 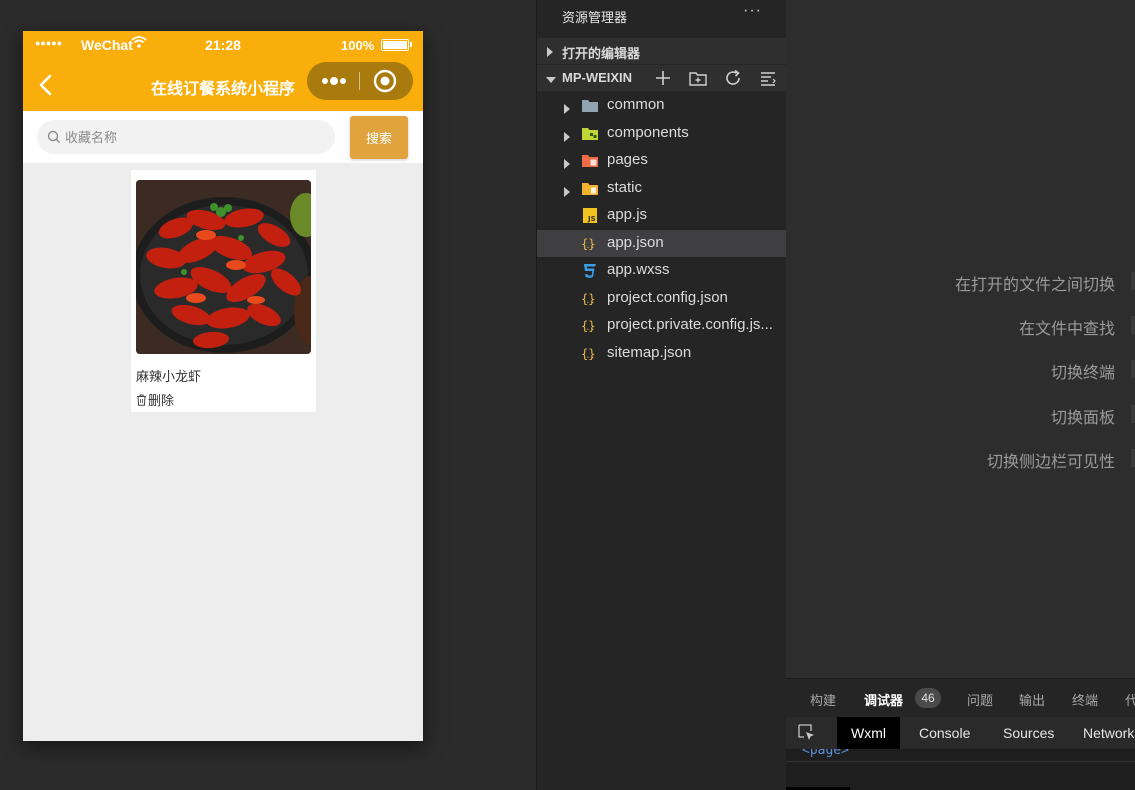 What do you see at coordinates (595, 17) in the screenshot?
I see `explorer-title: 资源管理器` at bounding box center [595, 17].